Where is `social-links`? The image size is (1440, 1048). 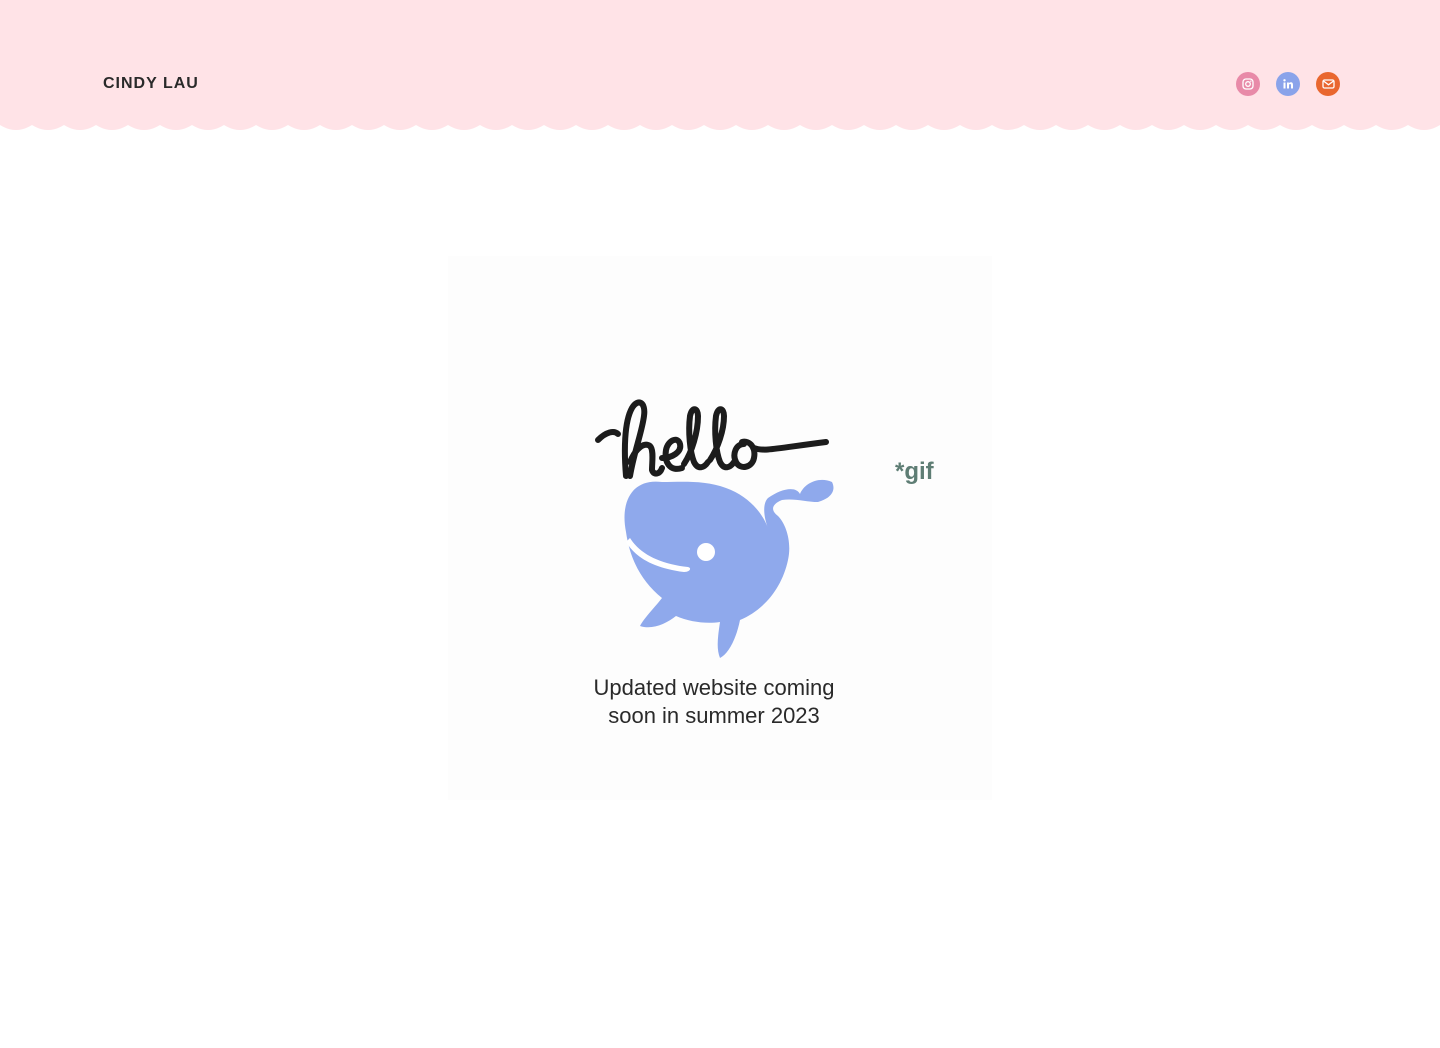
social-links is located at coordinates (1288, 84).